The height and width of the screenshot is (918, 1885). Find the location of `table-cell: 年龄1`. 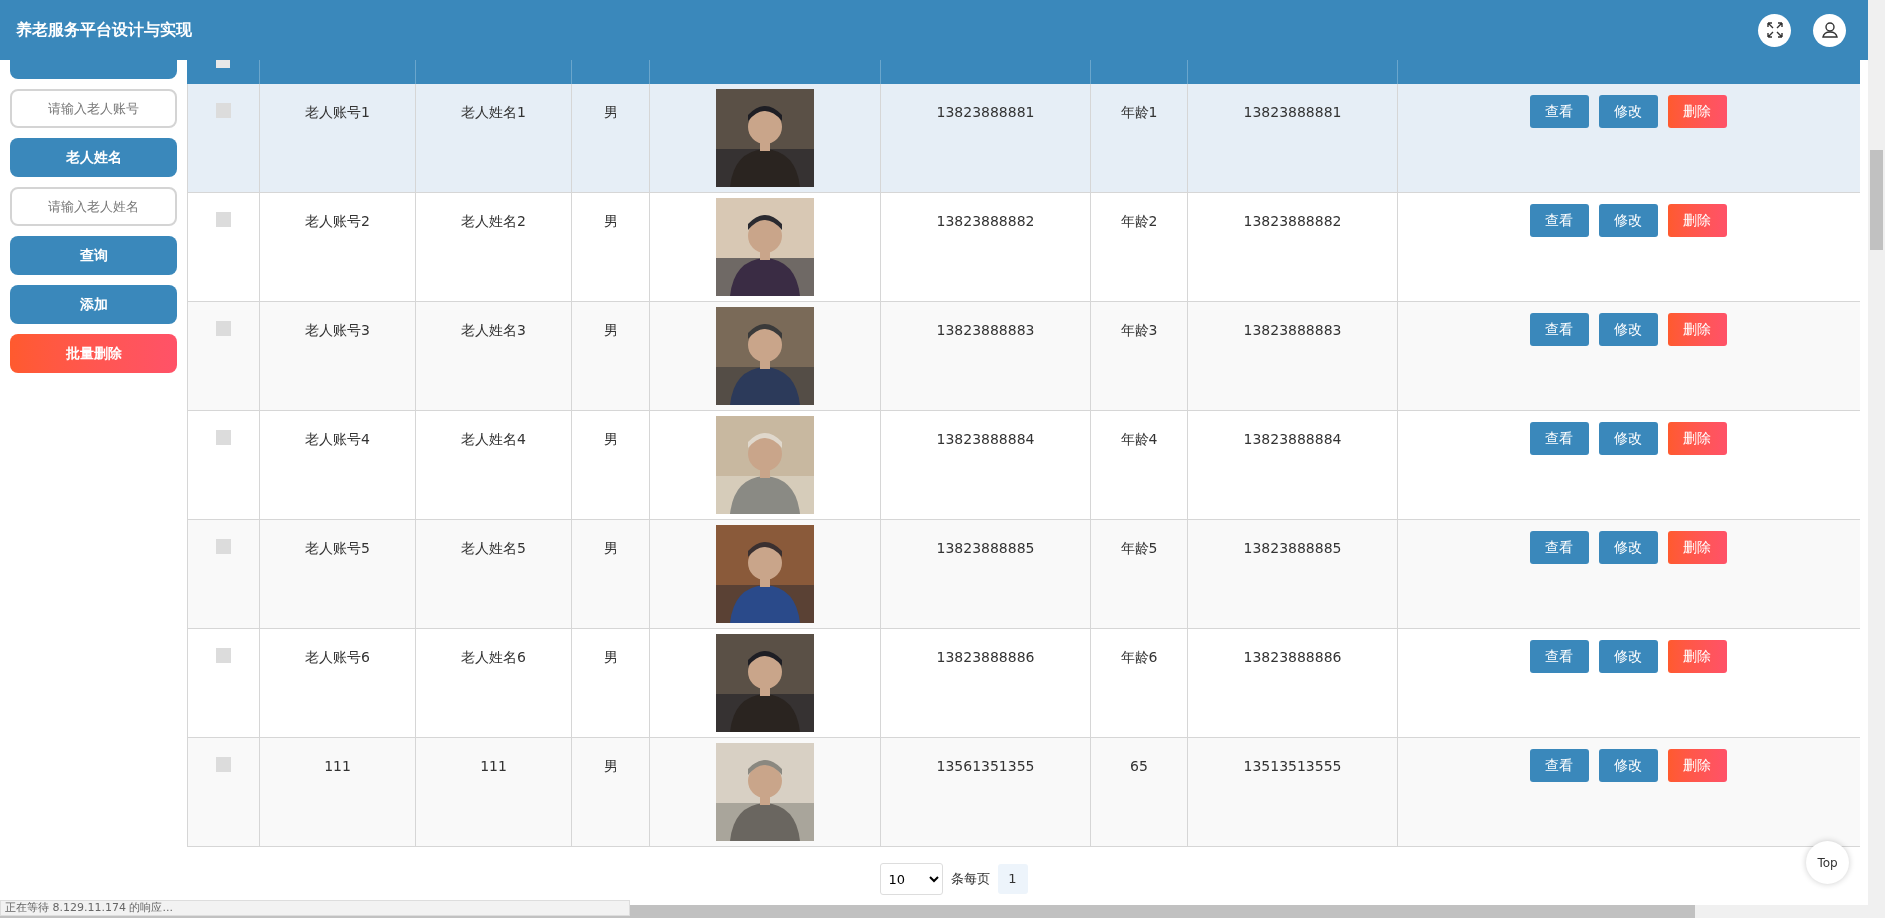

table-cell: 年龄1 is located at coordinates (1139, 138).